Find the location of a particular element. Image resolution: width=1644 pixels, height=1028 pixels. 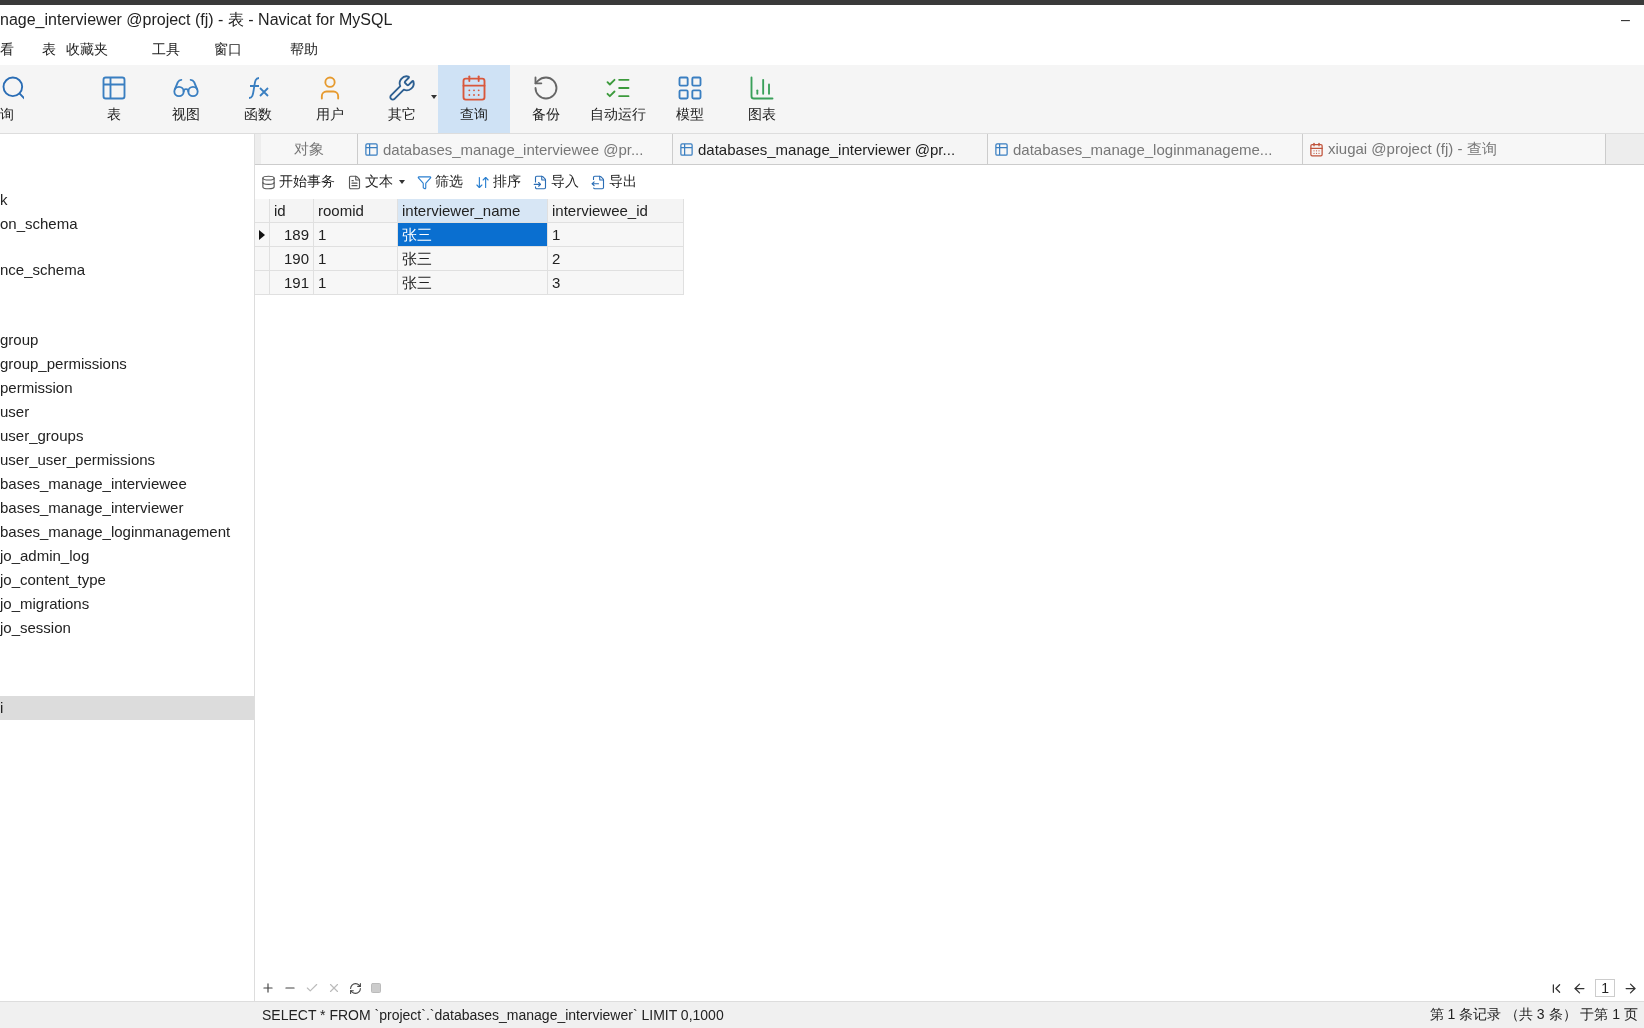

sidebar-item: bases_manage_loginmanagement is located at coordinates (127, 532).